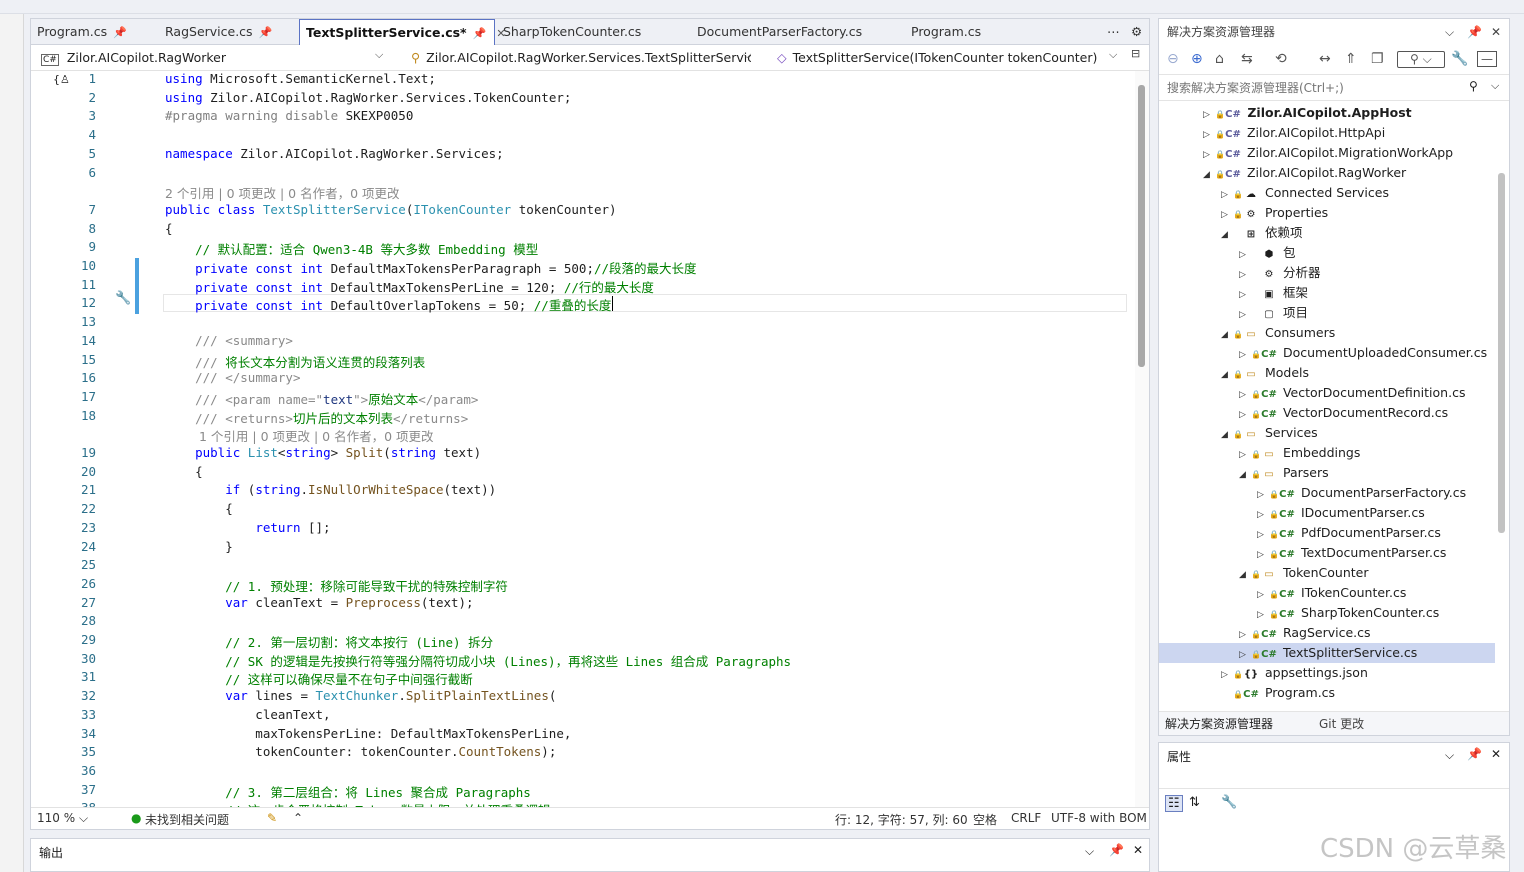  Describe the element at coordinates (1327, 473) in the screenshot. I see `tree-item: ◢ 🔒 ▭ Parsers` at that location.